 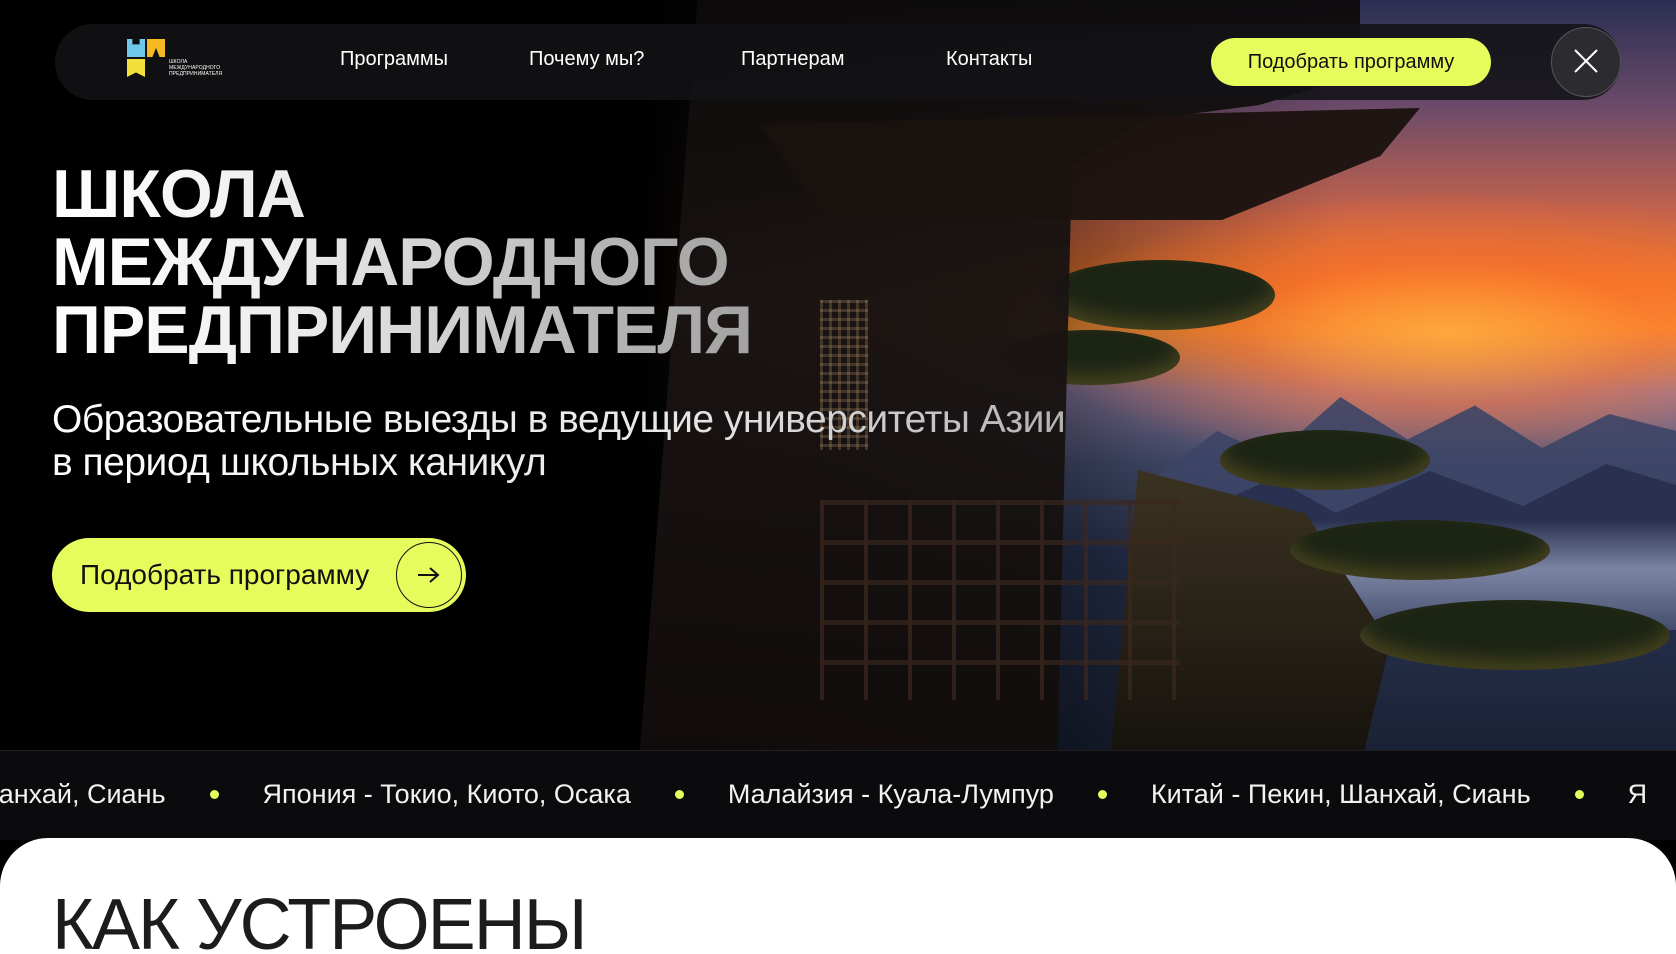 What do you see at coordinates (989, 59) in the screenshot?
I see `nav-link-contacts: Контакты` at bounding box center [989, 59].